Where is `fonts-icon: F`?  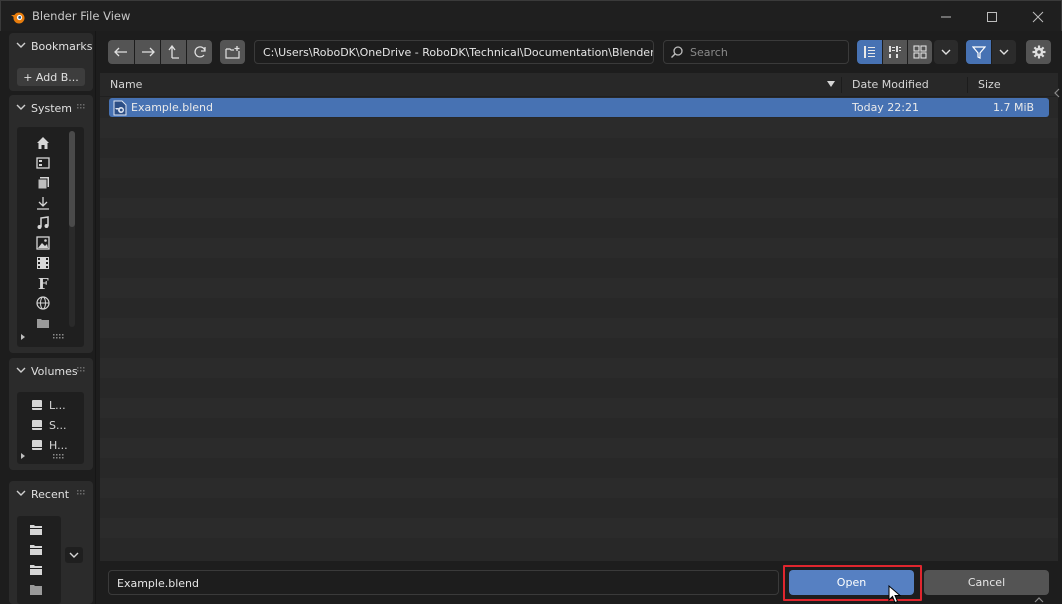 fonts-icon: F is located at coordinates (43, 283).